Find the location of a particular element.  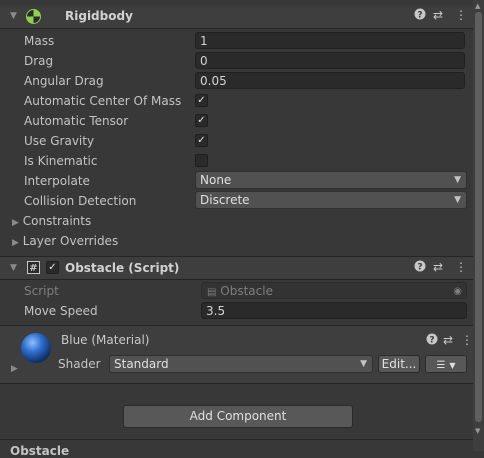

constraints-label: Constraints is located at coordinates (57, 221).